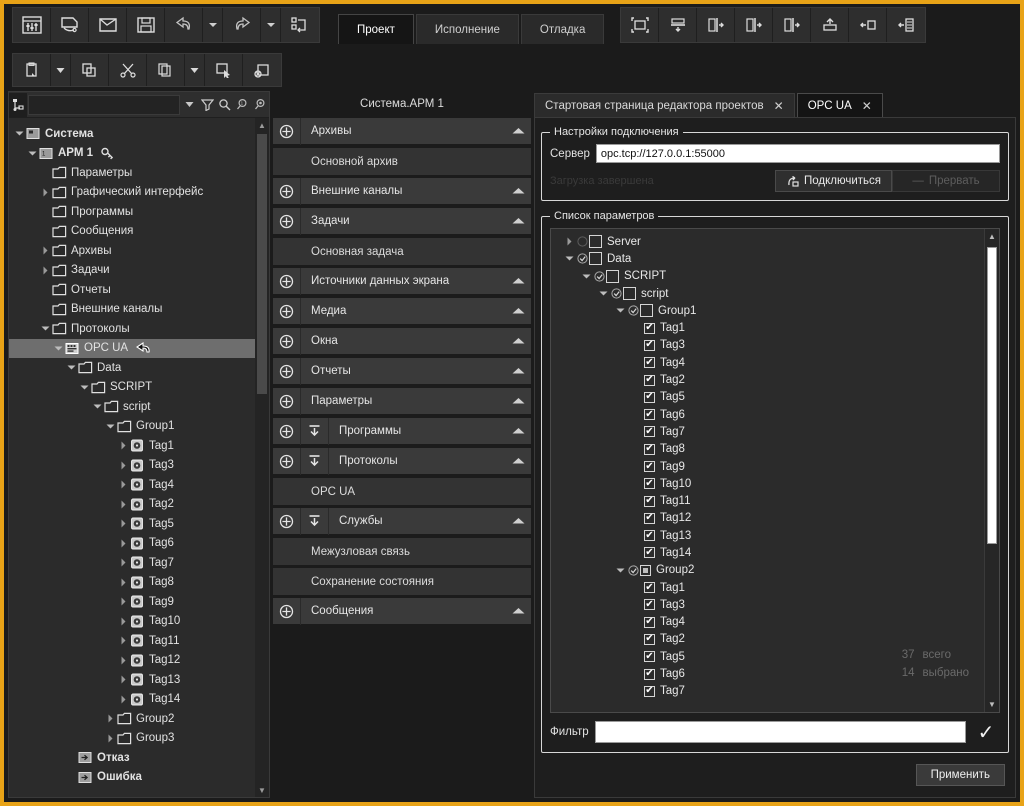 The image size is (1024, 806). What do you see at coordinates (300, 25) in the screenshot?
I see `rebuild-icon` at bounding box center [300, 25].